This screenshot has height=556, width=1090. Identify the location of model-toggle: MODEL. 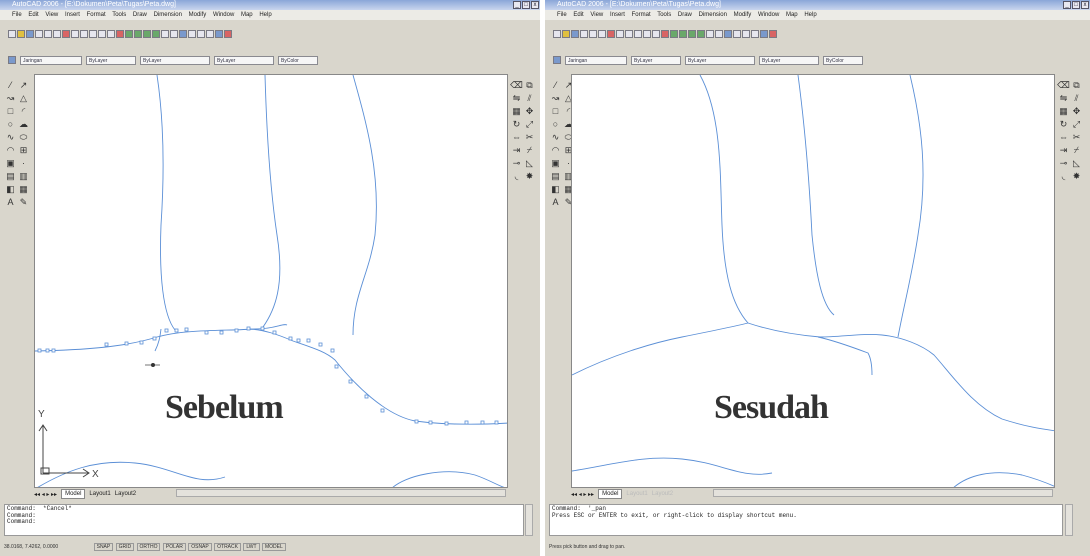
(273, 547).